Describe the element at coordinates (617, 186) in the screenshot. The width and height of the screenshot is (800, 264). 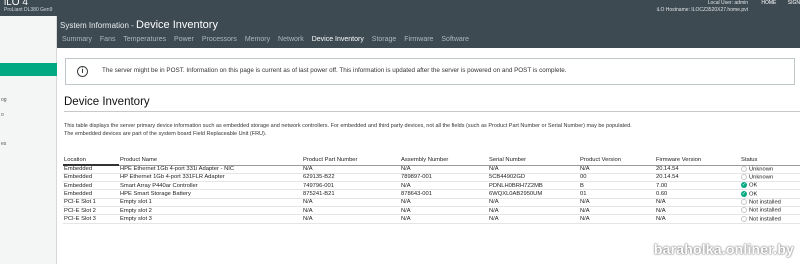
I see `table-cell: B` at that location.